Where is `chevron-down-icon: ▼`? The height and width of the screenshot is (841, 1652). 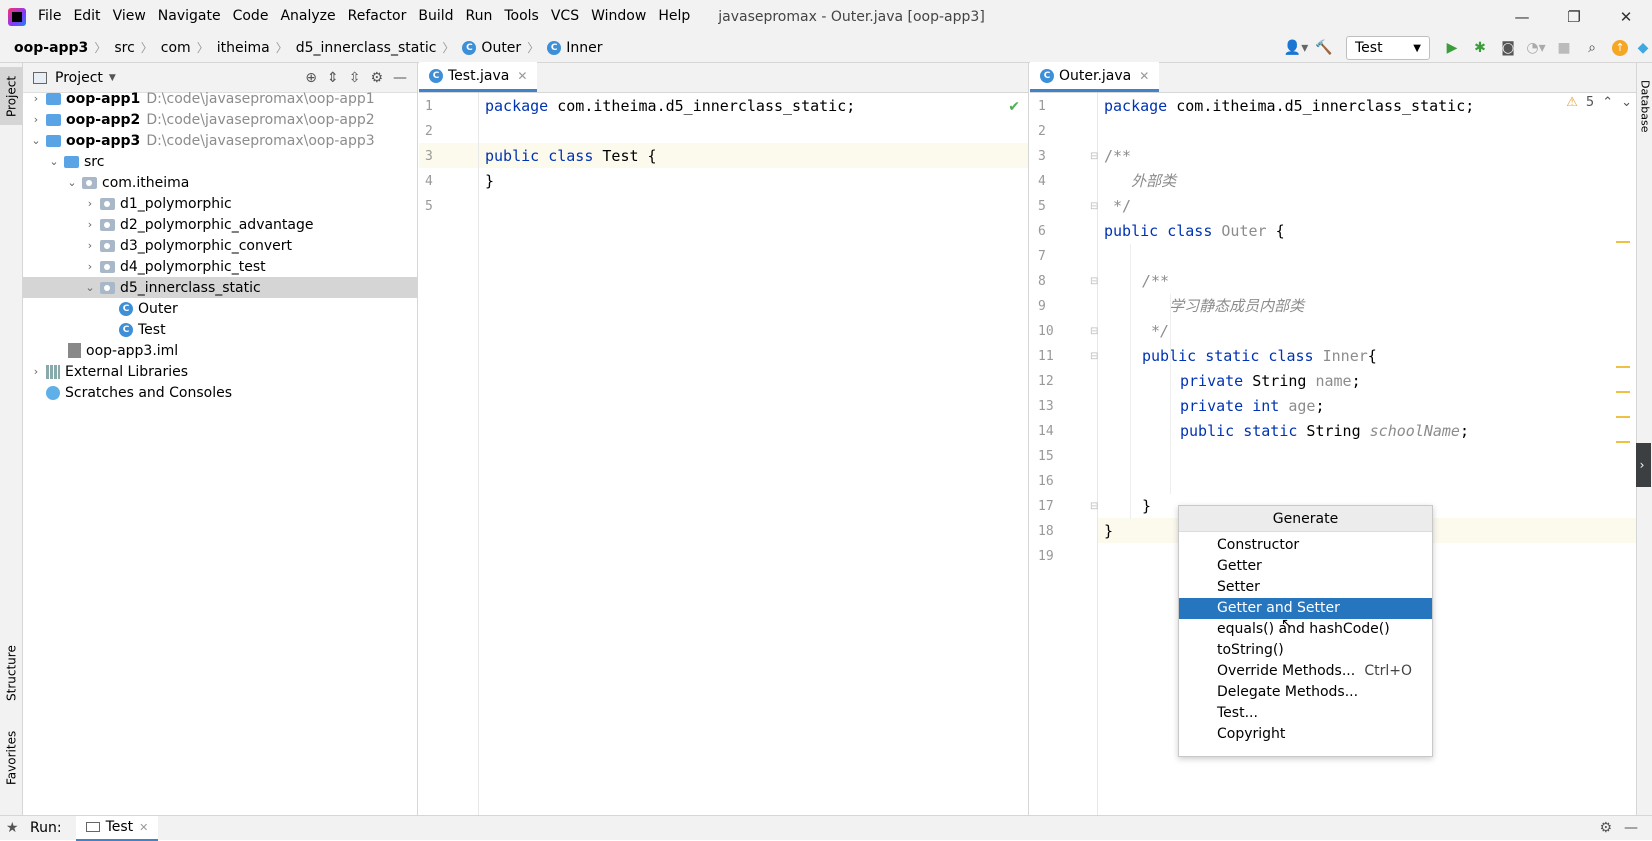 chevron-down-icon: ▼ is located at coordinates (112, 78).